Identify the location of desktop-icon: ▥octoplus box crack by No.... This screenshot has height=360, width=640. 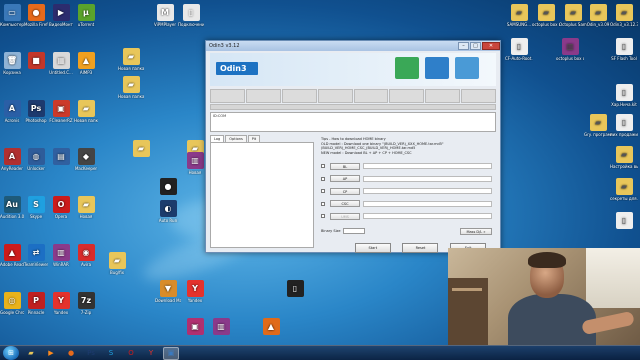
(570, 49).